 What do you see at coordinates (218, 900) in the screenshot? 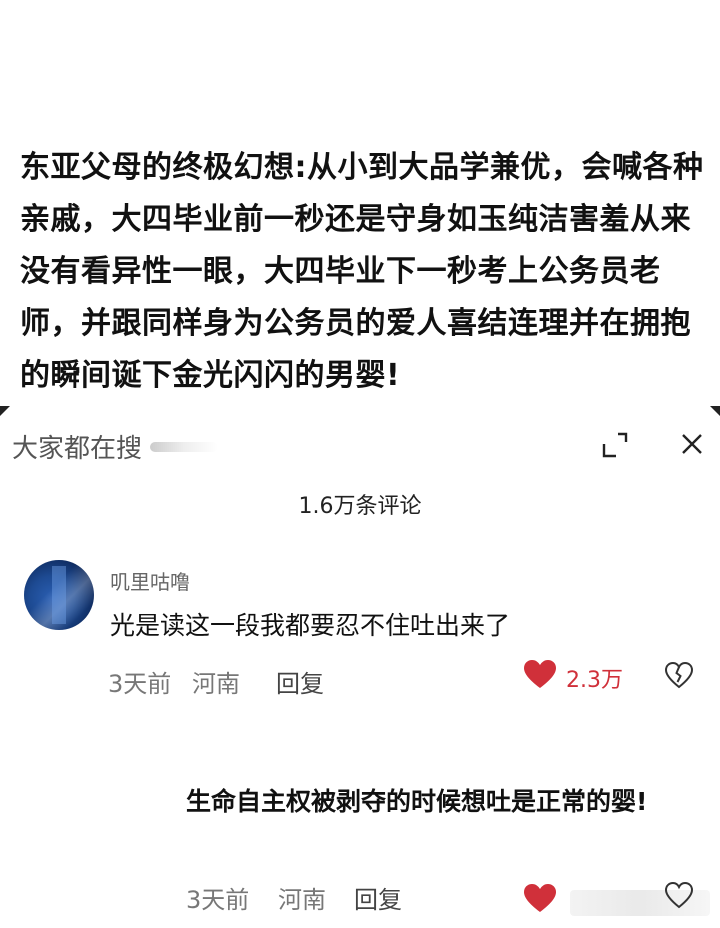
I see `reply-time: 3天前` at bounding box center [218, 900].